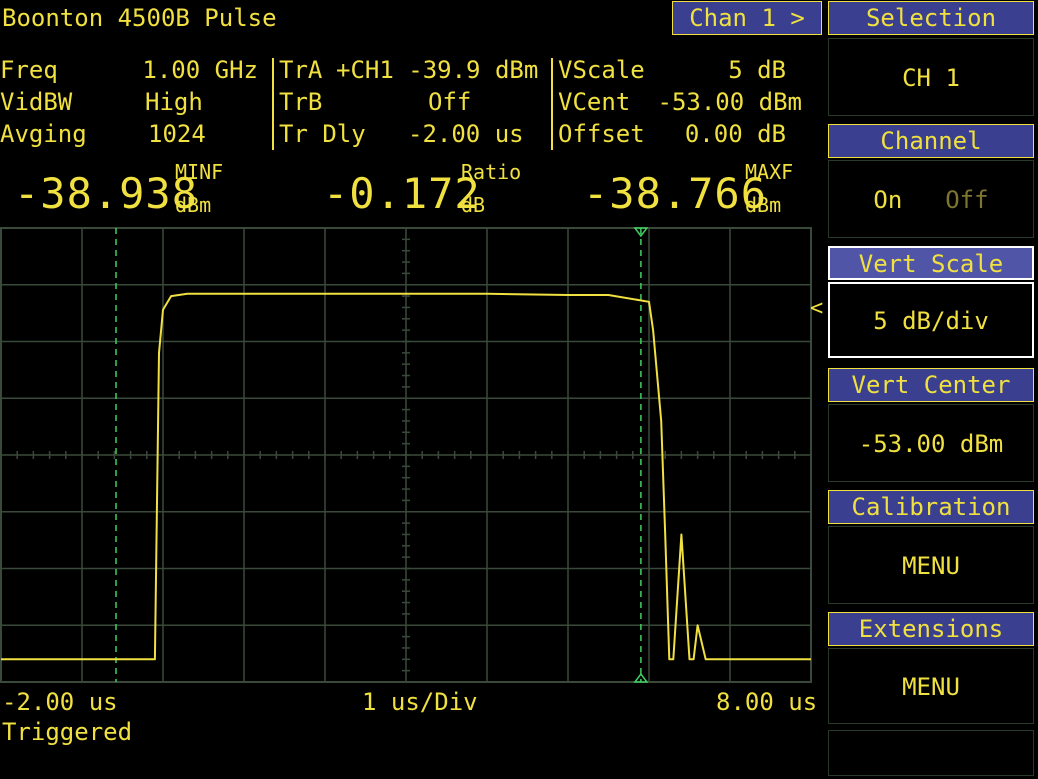 This screenshot has width=1038, height=779. What do you see at coordinates (931, 753) in the screenshot?
I see `blank-softkey` at bounding box center [931, 753].